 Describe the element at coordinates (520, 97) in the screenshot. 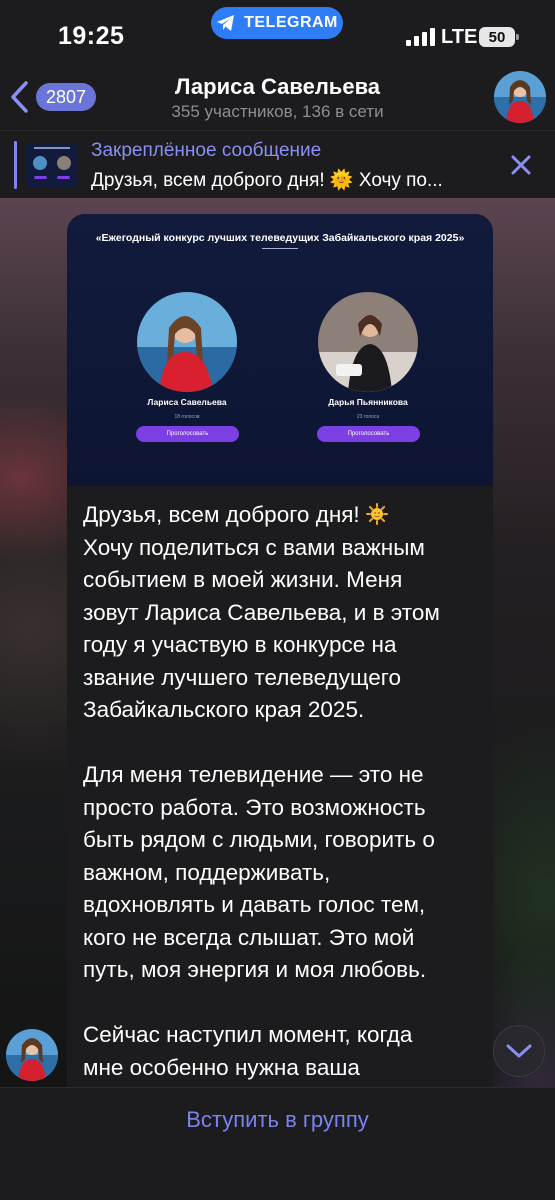

I see `chat-avatar` at that location.